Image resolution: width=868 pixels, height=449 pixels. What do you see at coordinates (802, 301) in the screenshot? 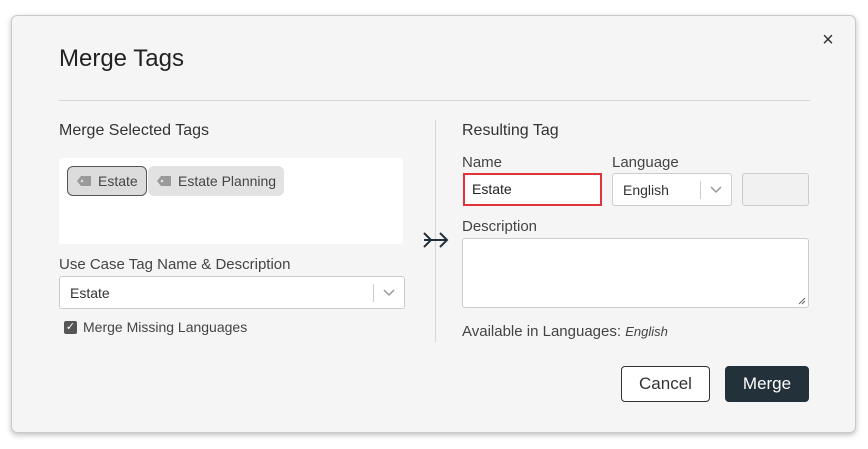
I see `resize-handle-icon` at bounding box center [802, 301].